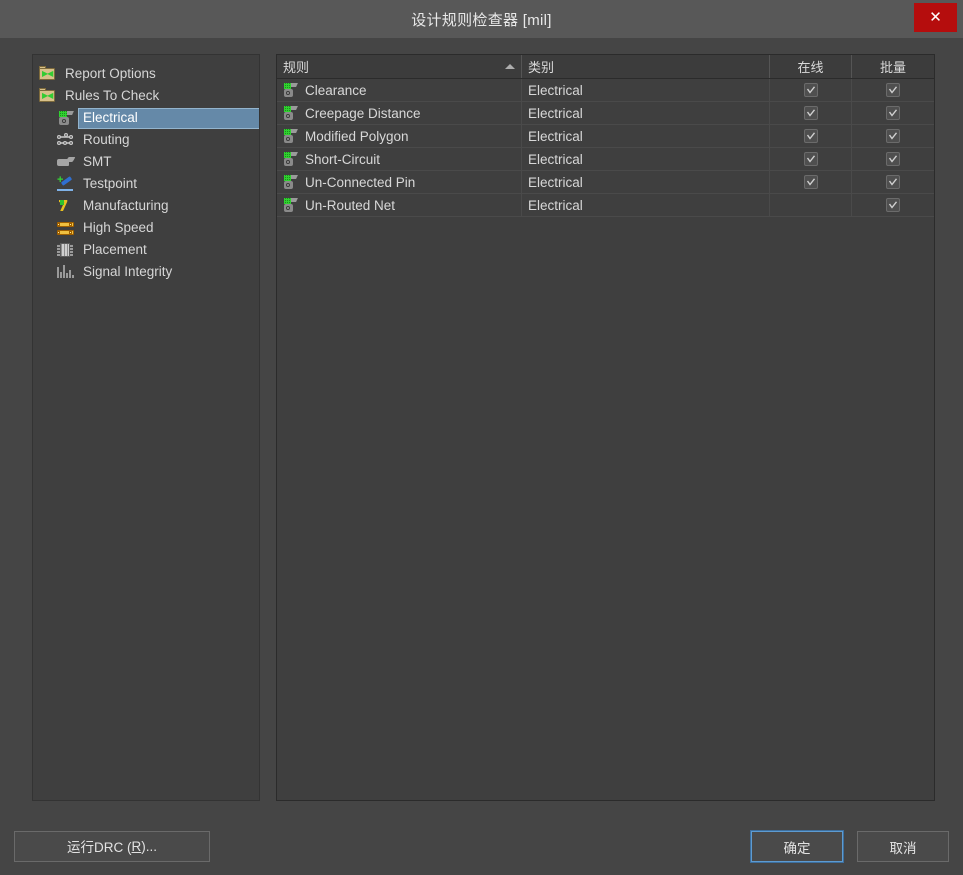  What do you see at coordinates (481, 19) in the screenshot?
I see `titlebar: 设计规则检查器 [mil] ✕` at bounding box center [481, 19].